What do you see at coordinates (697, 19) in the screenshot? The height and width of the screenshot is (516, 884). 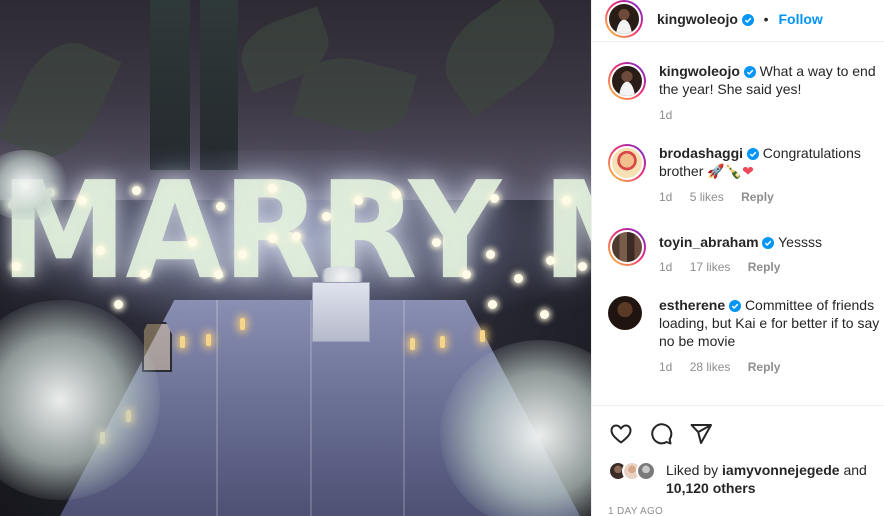 I see `author-username: kingwoleojo` at bounding box center [697, 19].